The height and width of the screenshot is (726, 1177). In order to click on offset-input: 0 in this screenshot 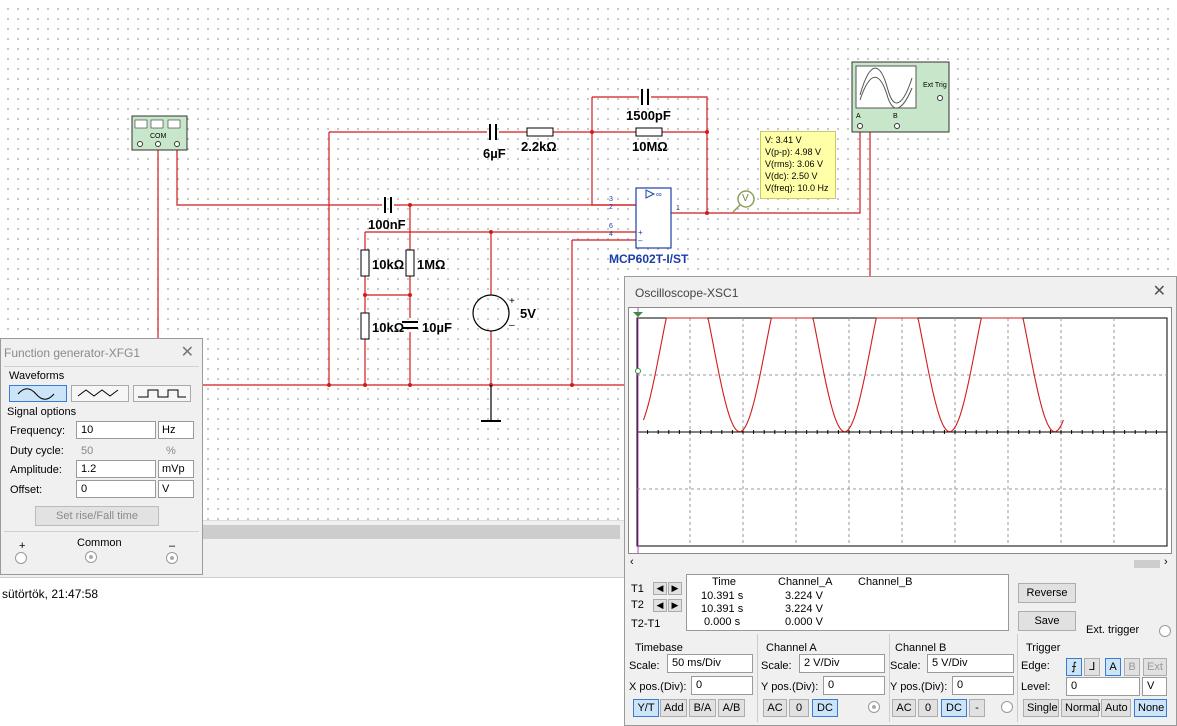, I will do `click(116, 489)`.